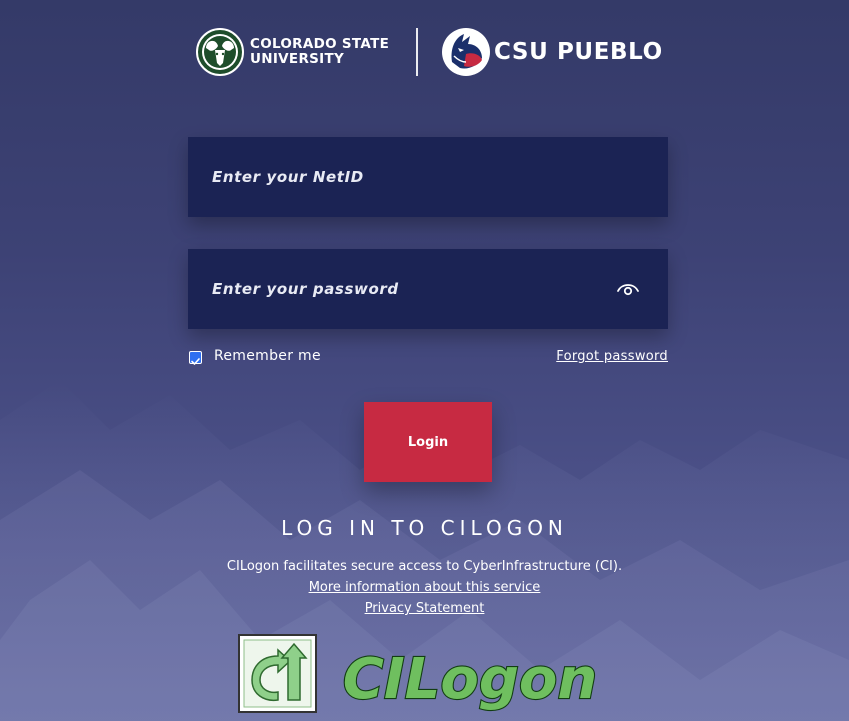  I want to click on csu-pueblo-logo: CSU PUEBLO, so click(551, 52).